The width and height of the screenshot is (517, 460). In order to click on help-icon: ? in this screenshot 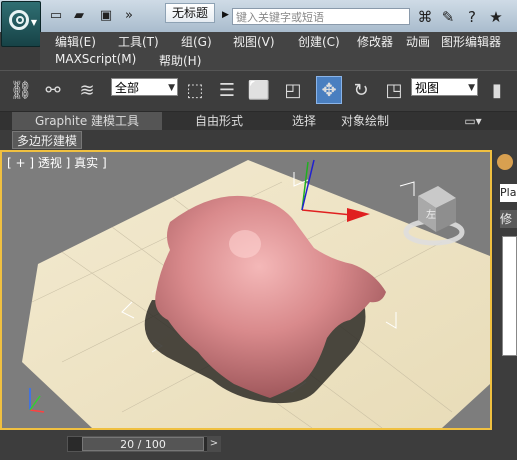, I will do `click(472, 17)`.